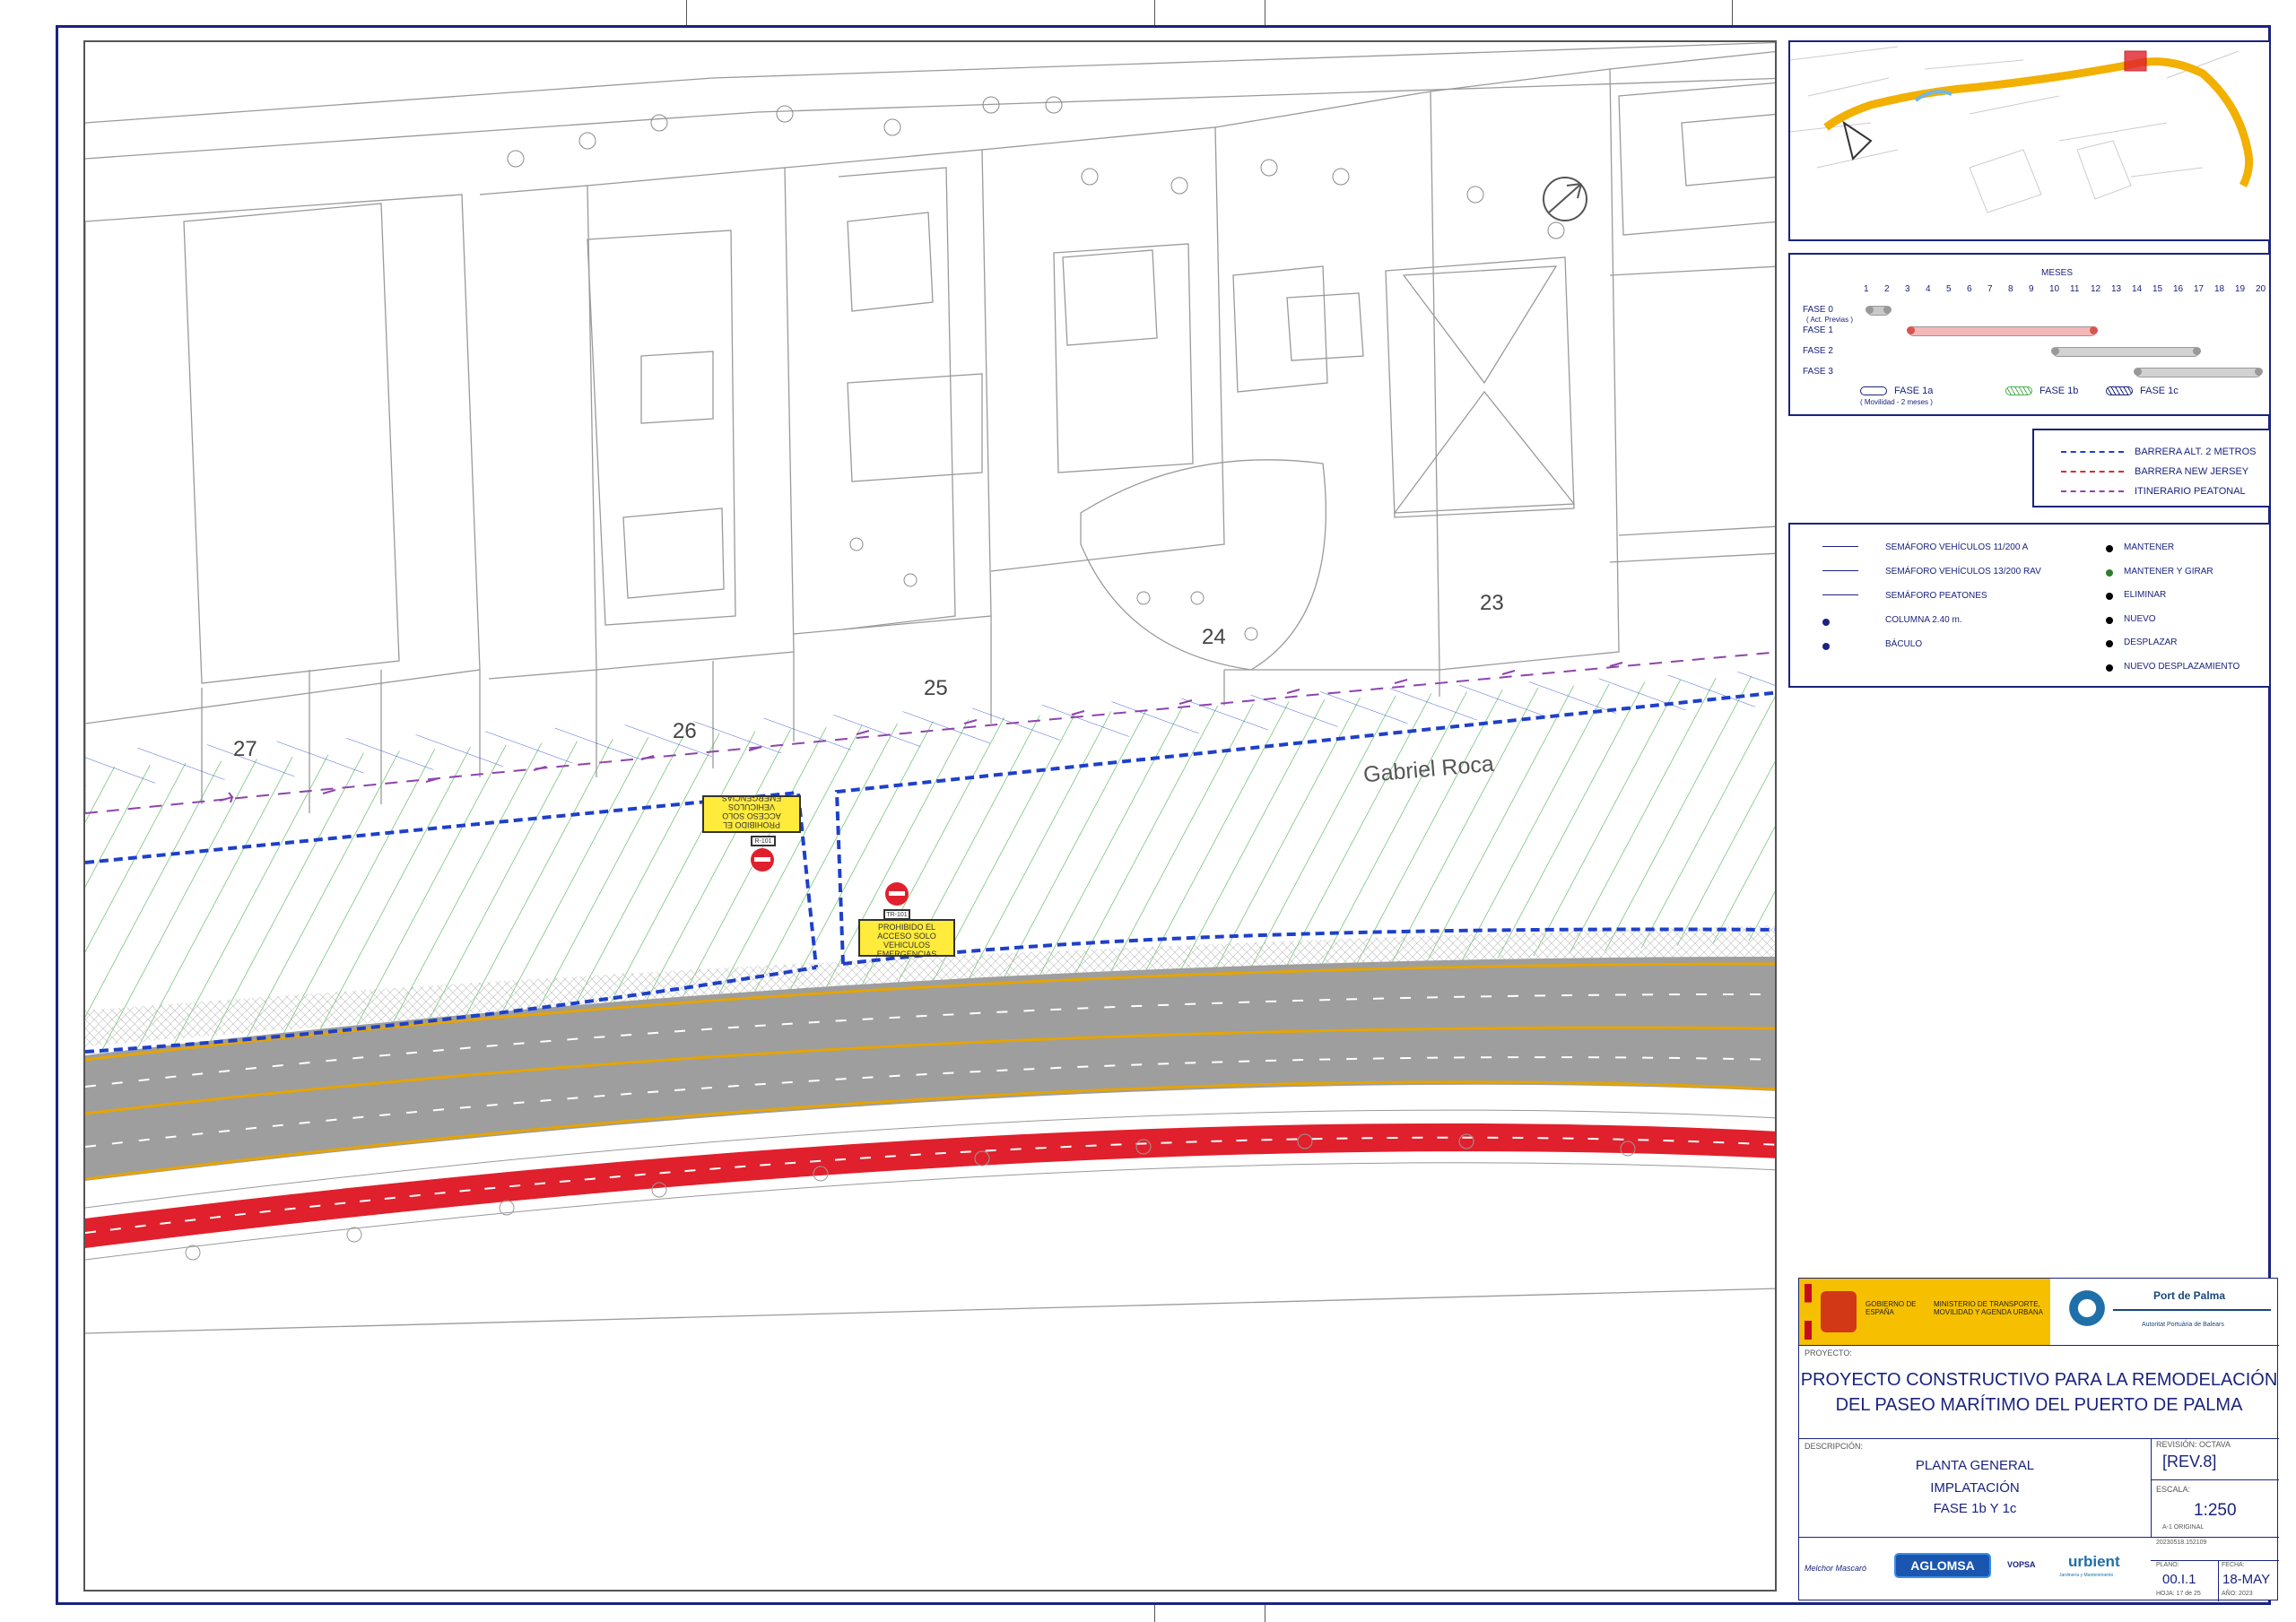  I want to click on barrier-label-1: BARRERA NEW JERSEY, so click(2192, 471).